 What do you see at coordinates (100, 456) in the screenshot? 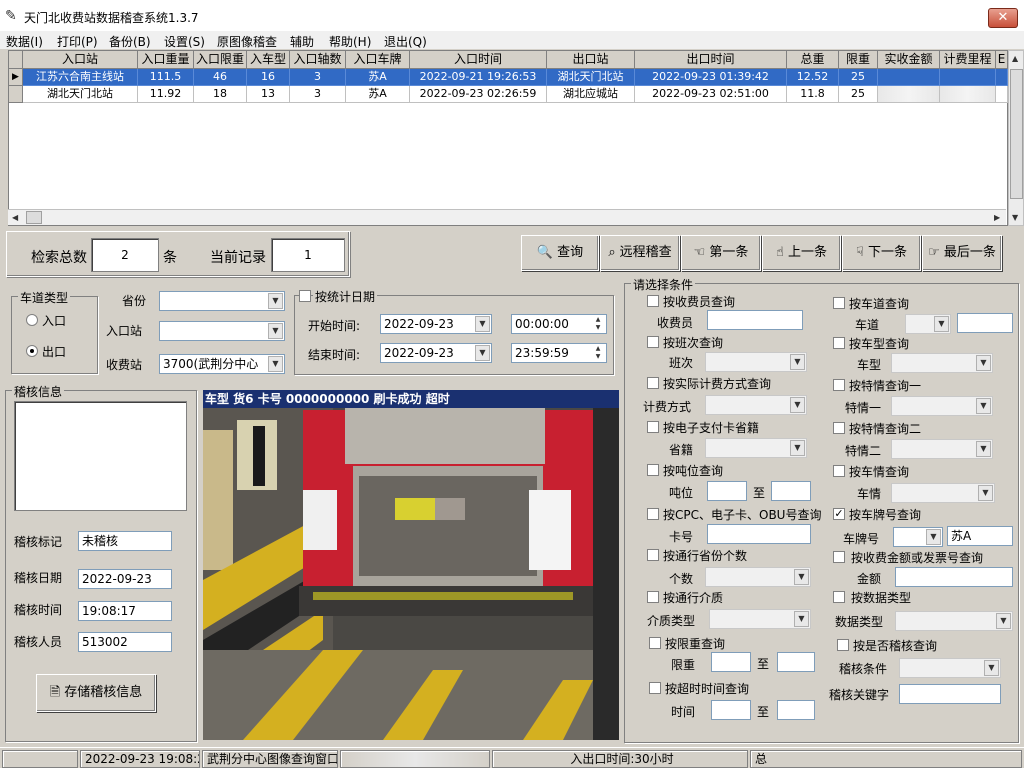
I see `audit-notes-textarea` at bounding box center [100, 456].